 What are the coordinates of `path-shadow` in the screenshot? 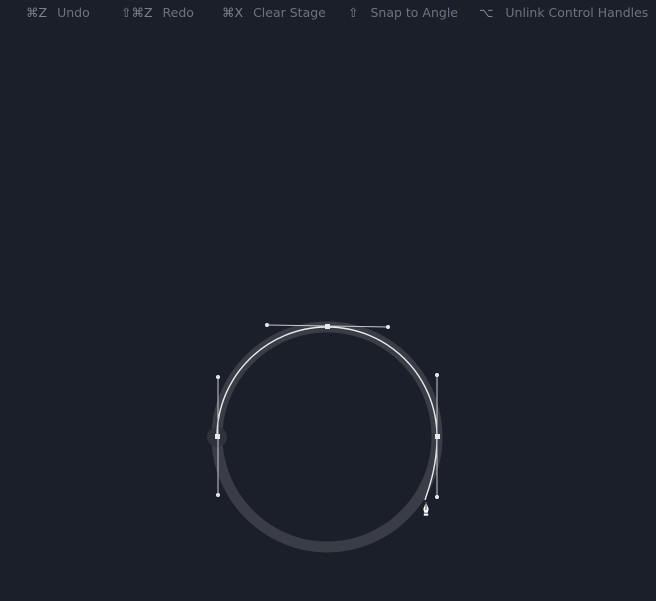 It's located at (325, 437).